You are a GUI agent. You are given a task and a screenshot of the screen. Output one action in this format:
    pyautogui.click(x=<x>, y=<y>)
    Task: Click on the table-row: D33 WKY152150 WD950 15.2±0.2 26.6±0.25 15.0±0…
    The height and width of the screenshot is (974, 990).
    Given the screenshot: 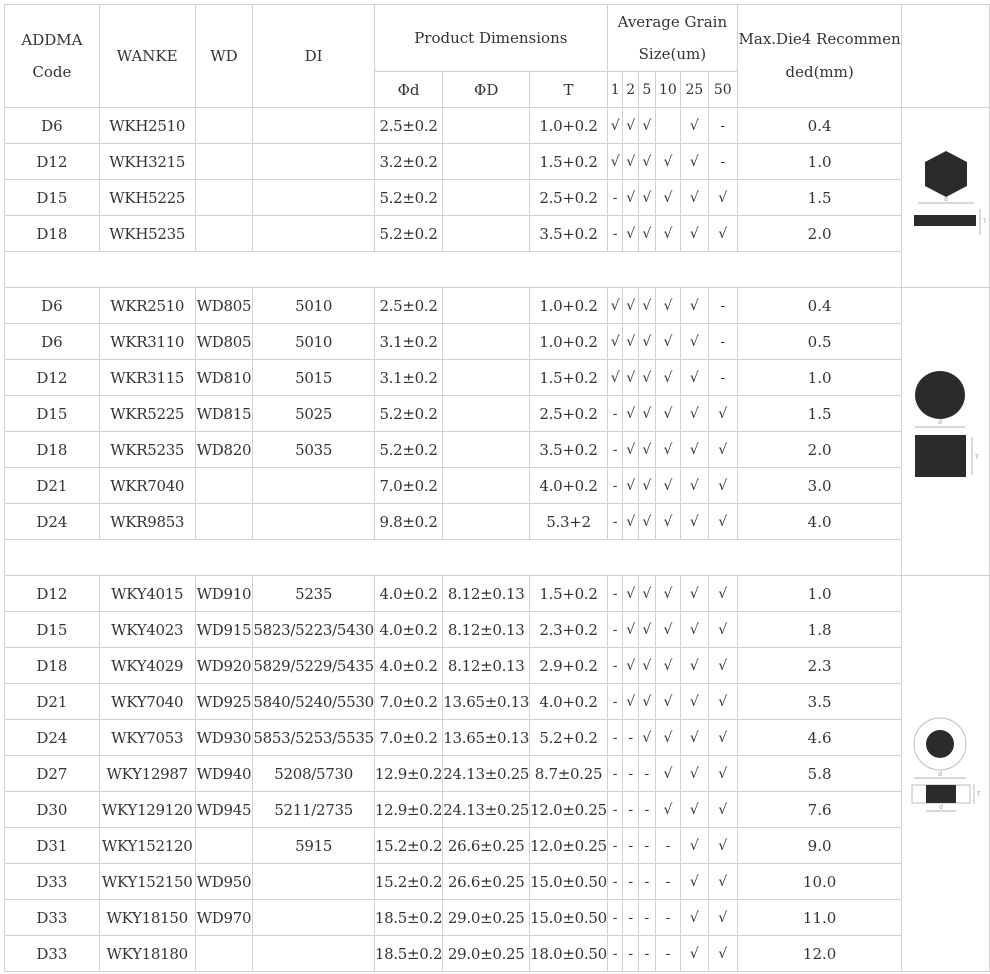 What is the action you would take?
    pyautogui.click(x=497, y=881)
    